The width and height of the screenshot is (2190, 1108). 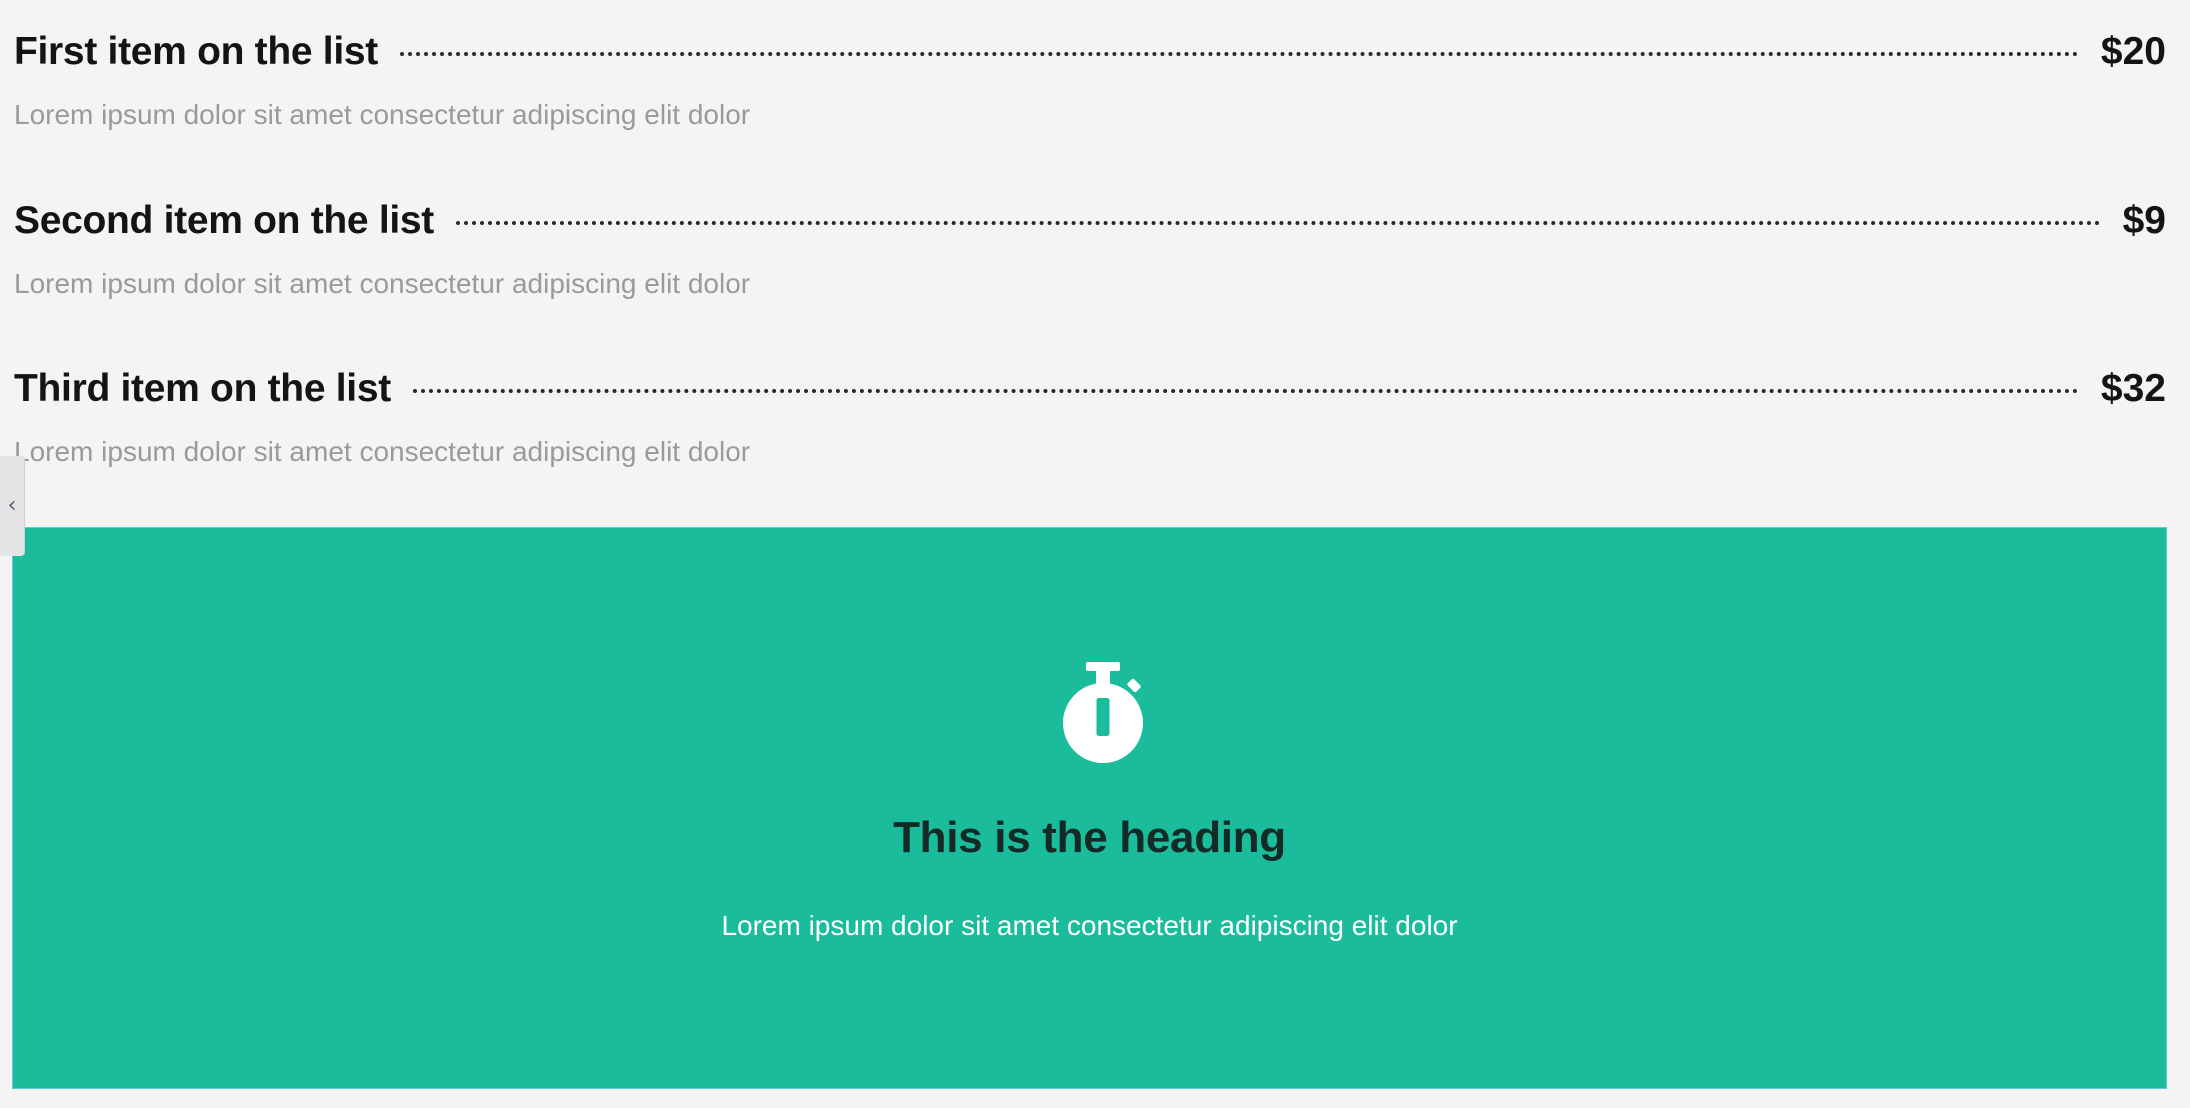 What do you see at coordinates (2133, 51) in the screenshot?
I see `price-item-price: $20` at bounding box center [2133, 51].